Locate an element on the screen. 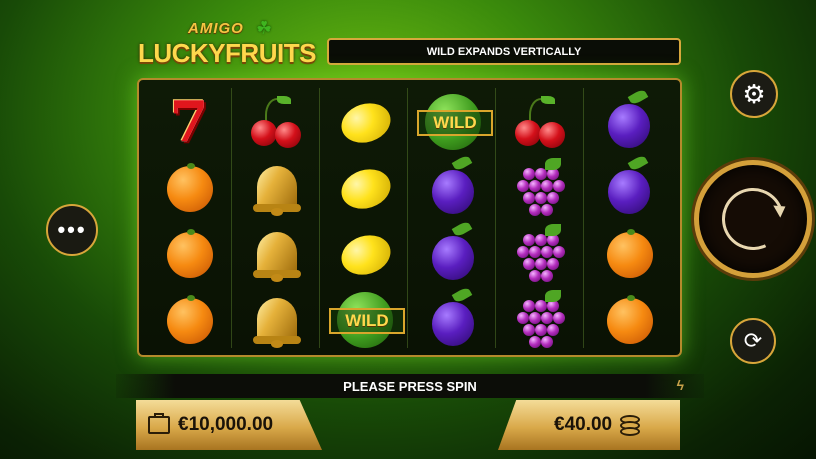 Image resolution: width=816 pixels, height=459 pixels. bet-selector: €40.00 is located at coordinates (589, 425).